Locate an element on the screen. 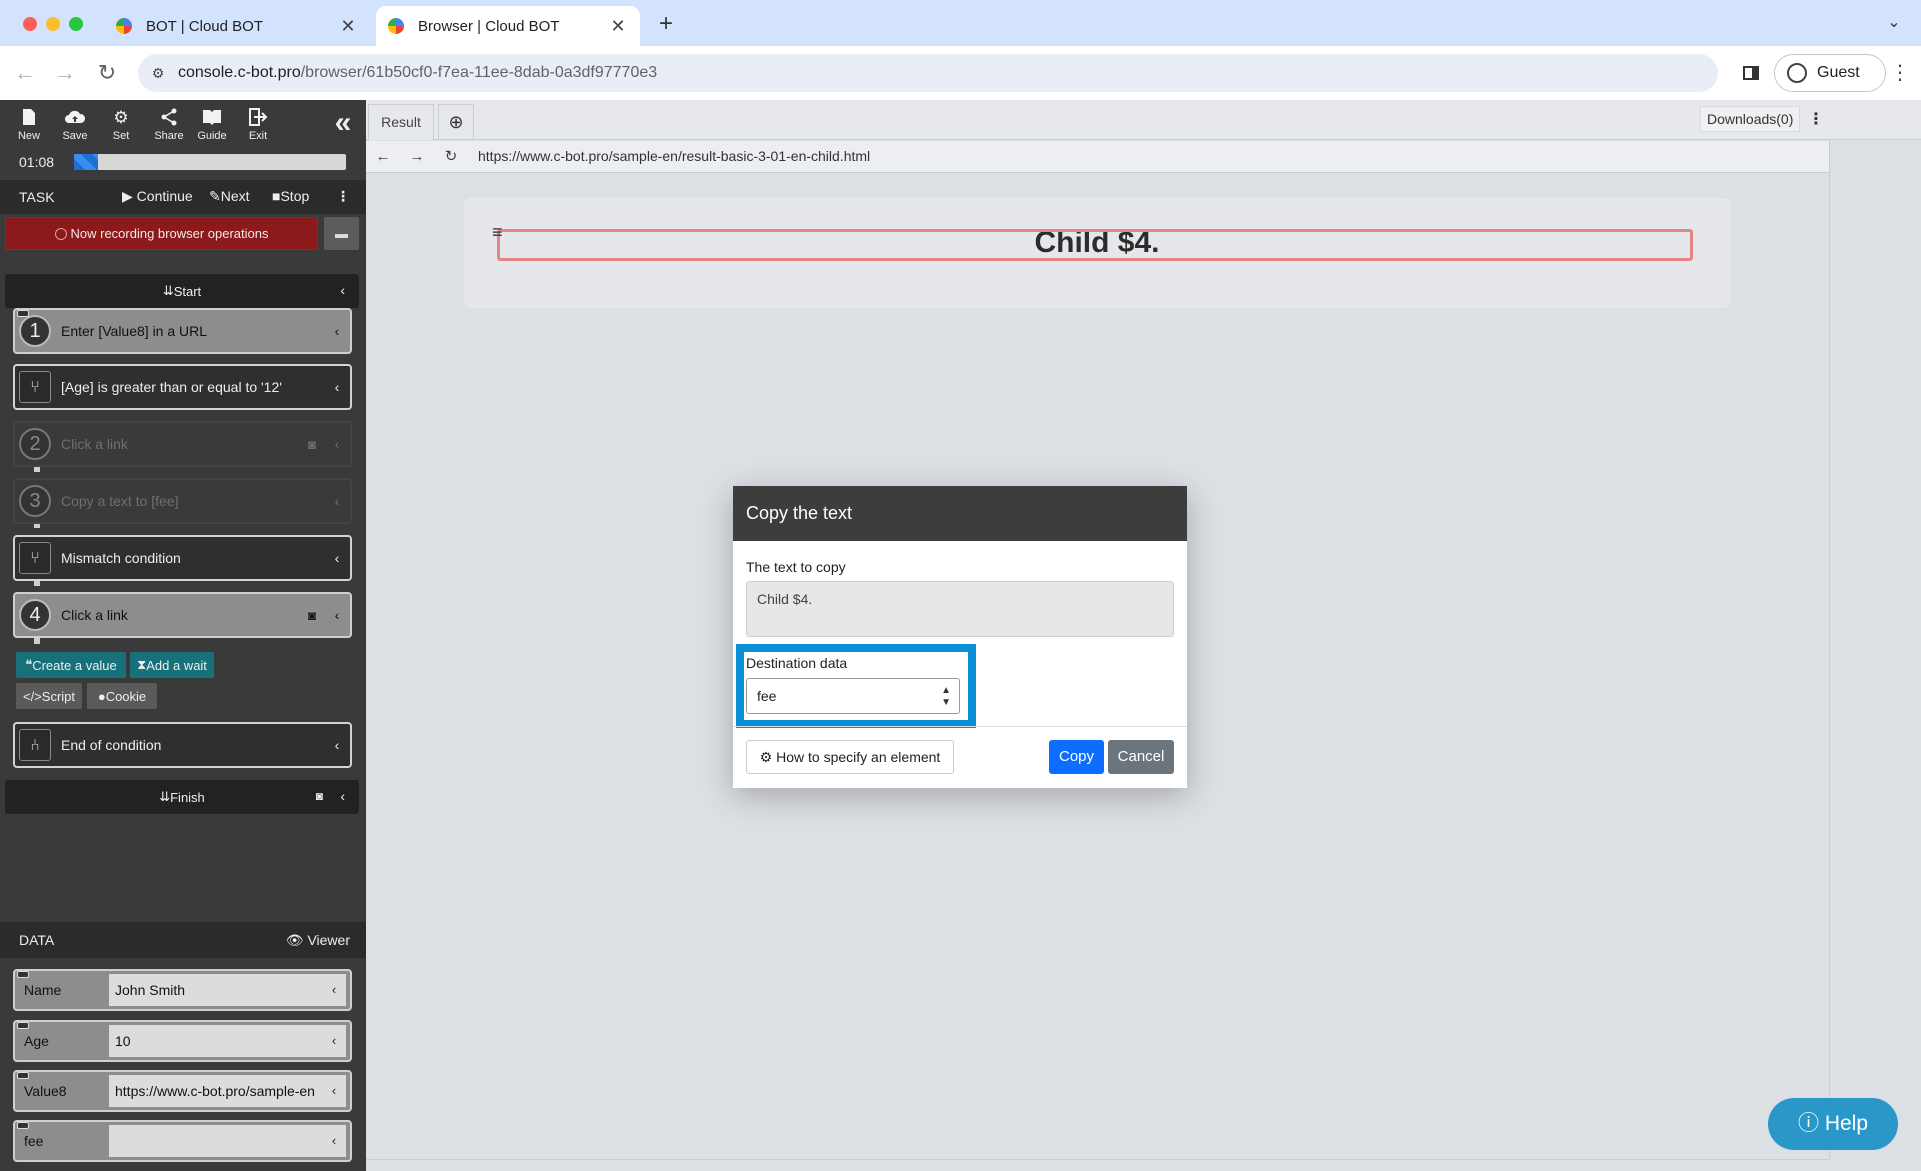  cancel-button: Cancel is located at coordinates (1141, 757).